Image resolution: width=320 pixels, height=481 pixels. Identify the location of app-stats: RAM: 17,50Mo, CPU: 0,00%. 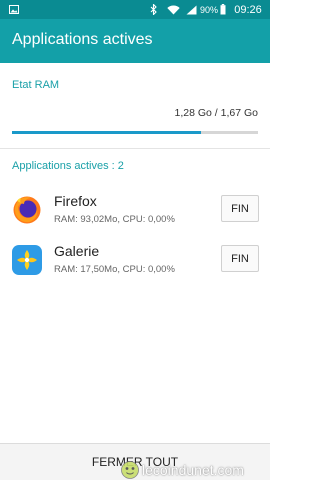
(114, 269).